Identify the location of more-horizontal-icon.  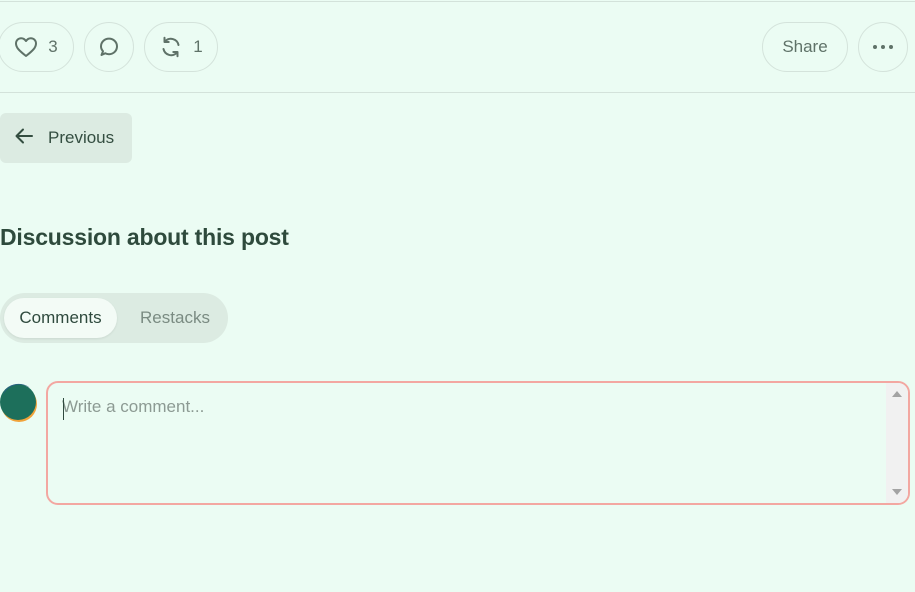
(883, 47).